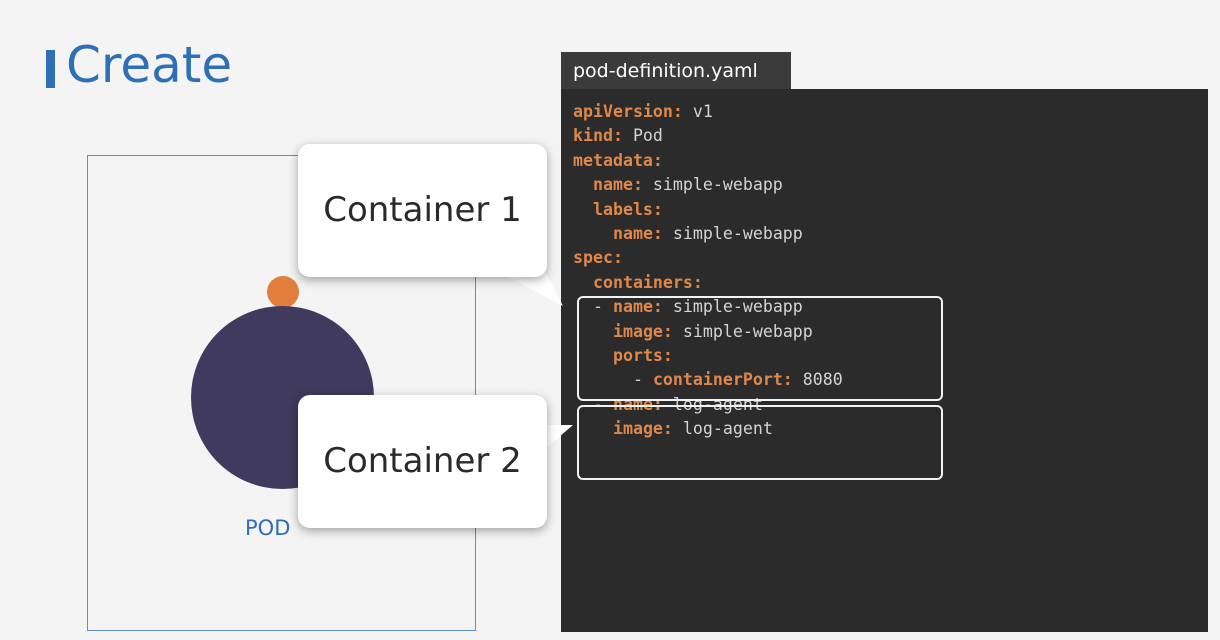 The width and height of the screenshot is (1220, 640). What do you see at coordinates (526, 358) in the screenshot?
I see `callout-pointers` at bounding box center [526, 358].